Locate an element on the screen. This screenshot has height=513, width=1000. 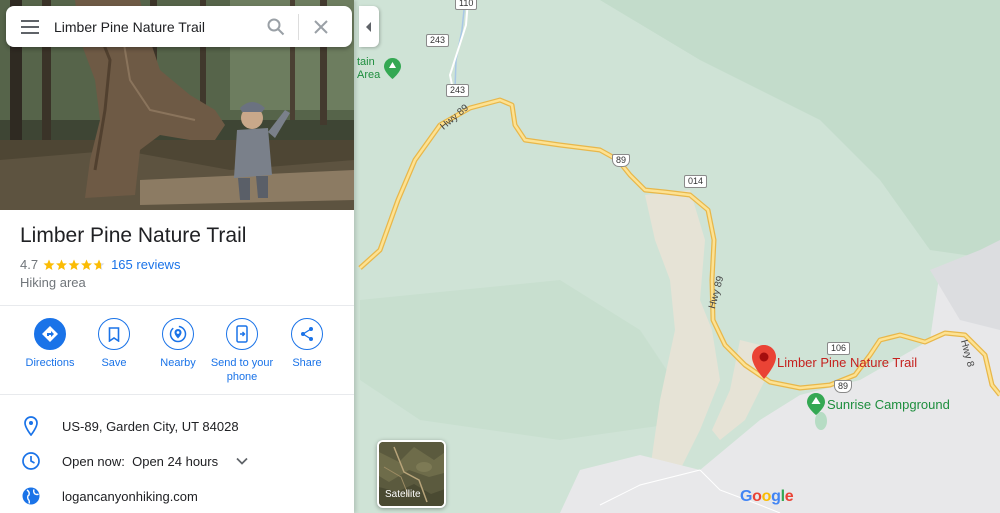
send-to-phone-icon is located at coordinates (242, 334).